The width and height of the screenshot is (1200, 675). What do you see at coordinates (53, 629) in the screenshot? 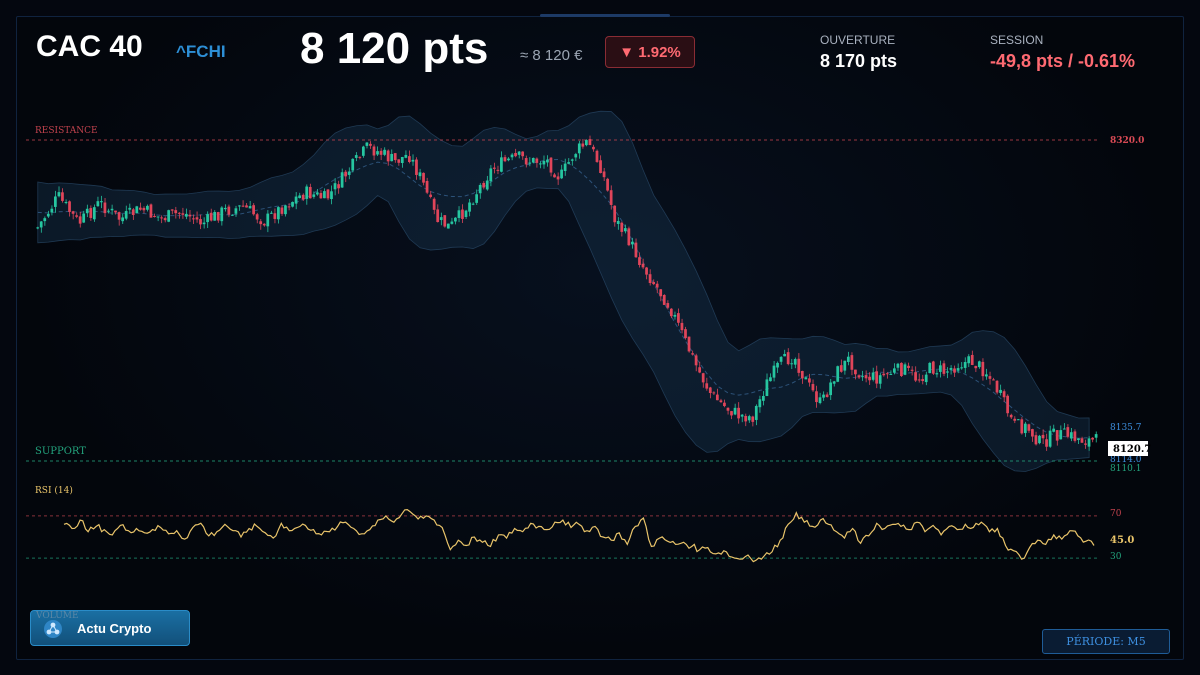
I see `crypto-network-icon` at bounding box center [53, 629].